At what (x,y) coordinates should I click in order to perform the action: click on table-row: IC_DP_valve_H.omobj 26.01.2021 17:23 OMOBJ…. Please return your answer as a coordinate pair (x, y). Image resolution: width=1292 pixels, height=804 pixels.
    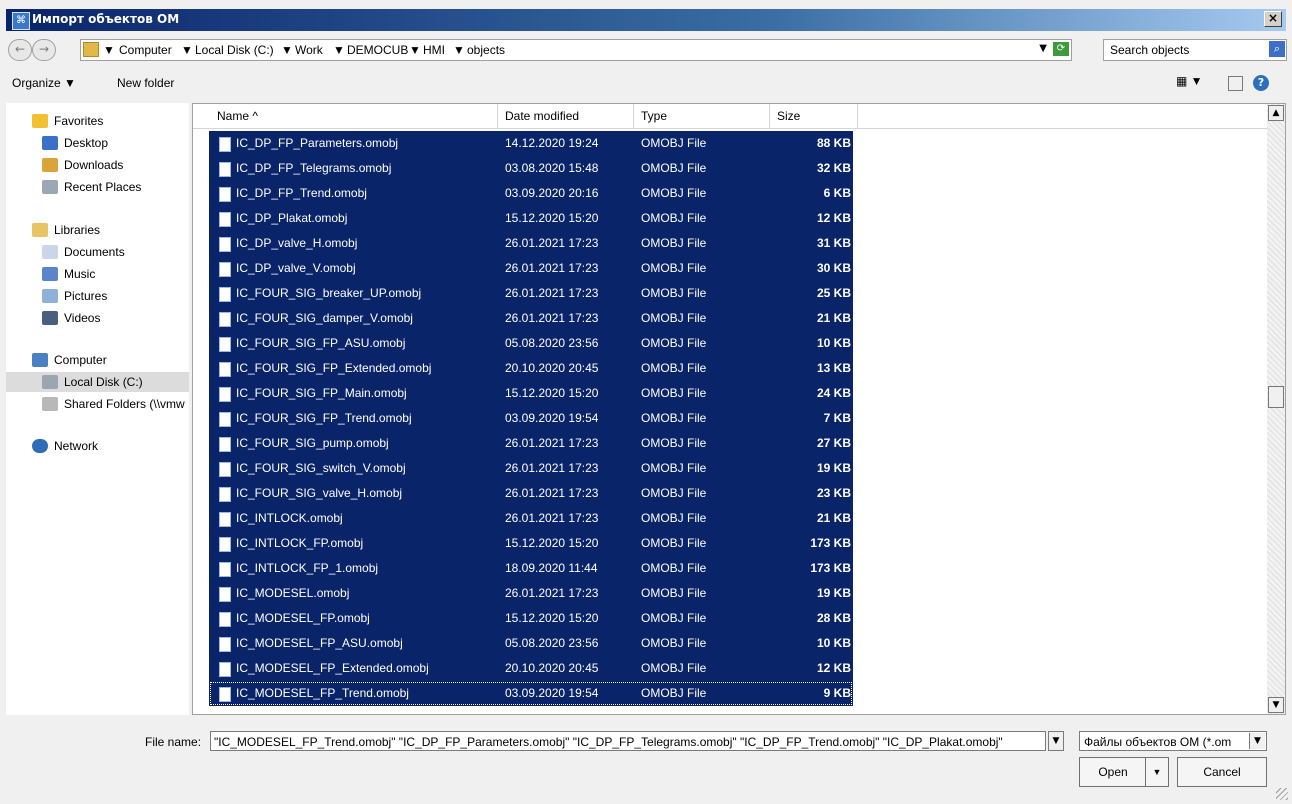
    Looking at the image, I should click on (531, 243).